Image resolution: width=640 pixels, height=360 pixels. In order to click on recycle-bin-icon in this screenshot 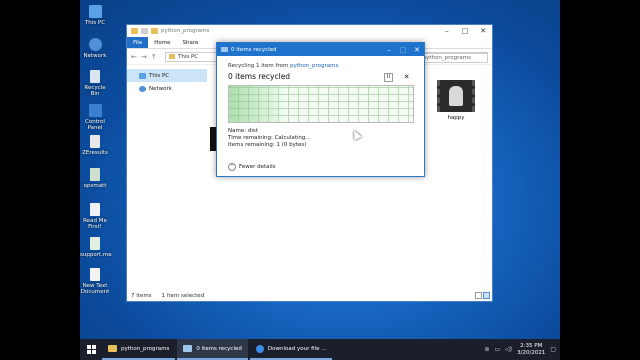, I will do `click(95, 76)`.